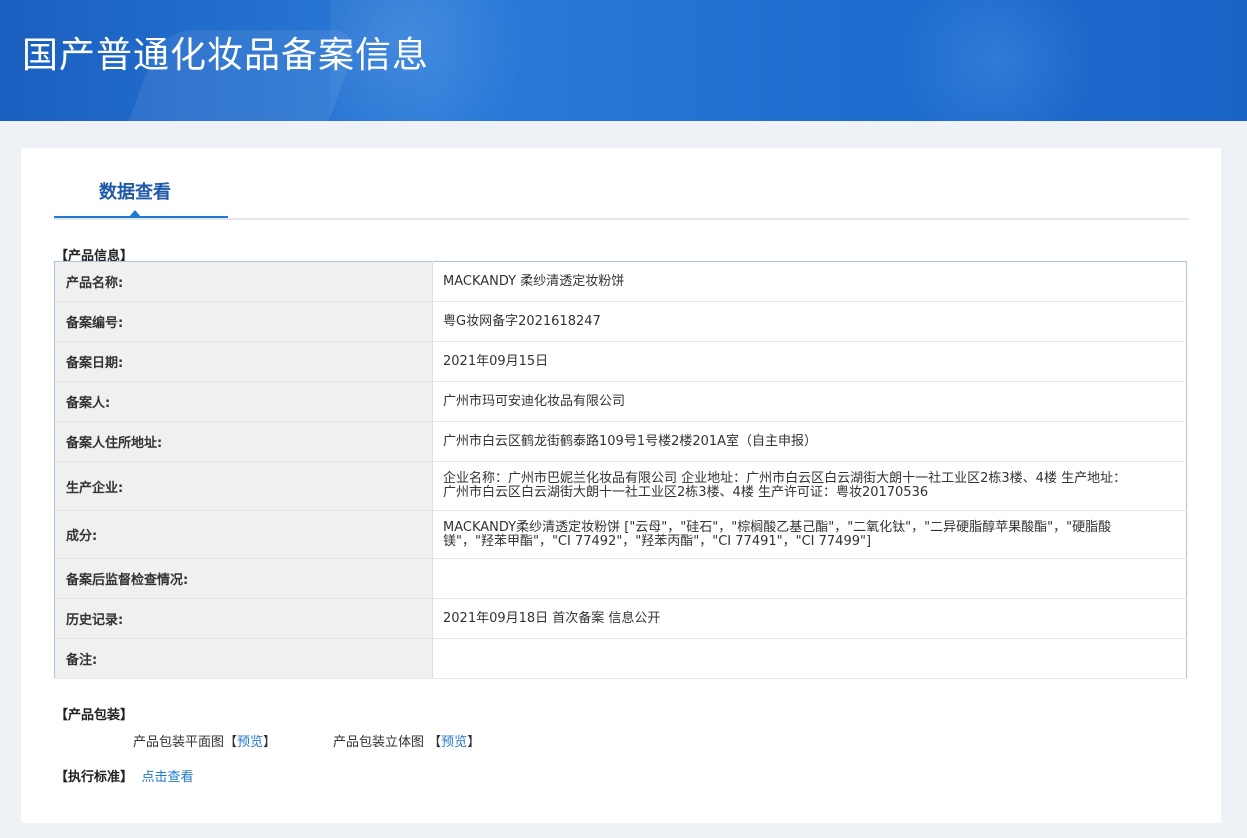 The width and height of the screenshot is (1247, 838). I want to click on info-row: 历史记录: 2021年09月18日 首次备案 信息公开, so click(620, 618).